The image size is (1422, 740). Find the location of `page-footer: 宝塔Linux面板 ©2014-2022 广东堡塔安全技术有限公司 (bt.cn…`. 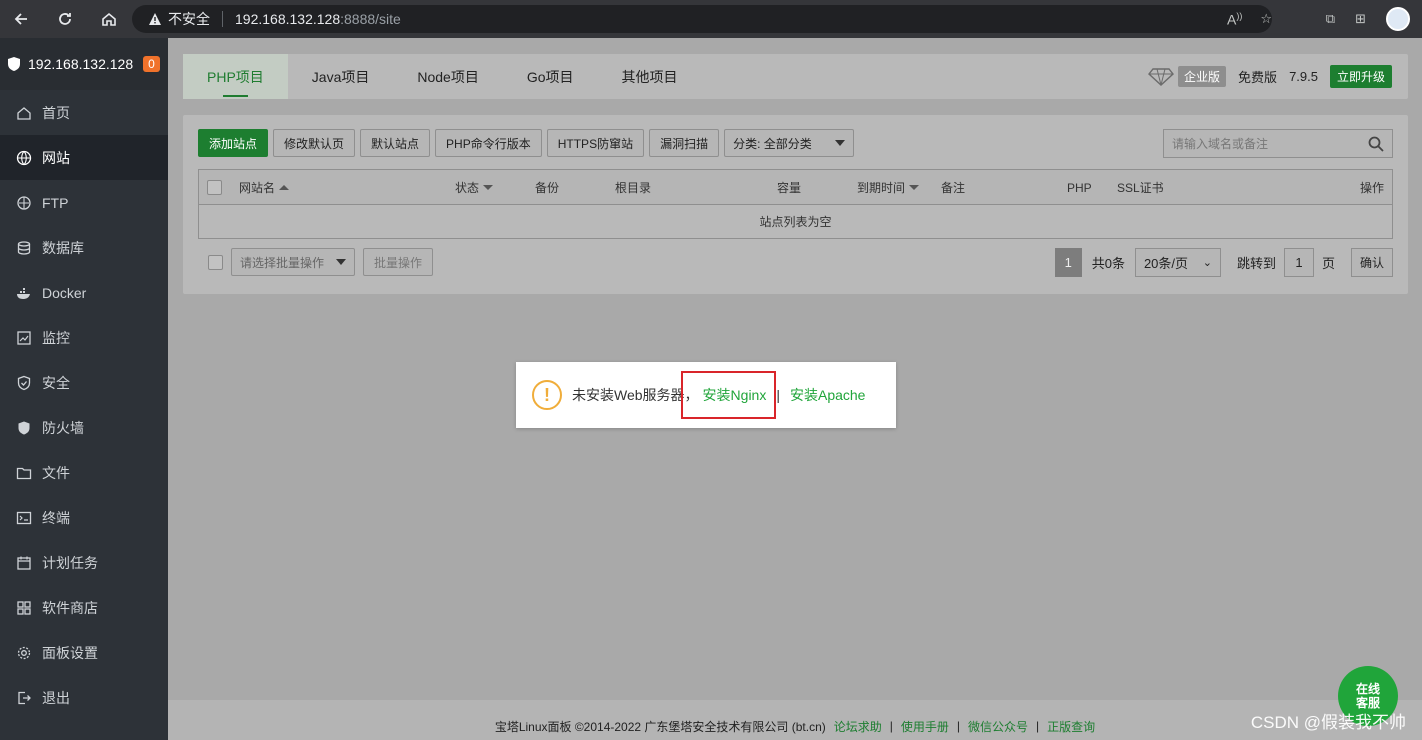

page-footer: 宝塔Linux面板 ©2014-2022 广东堡塔安全技术有限公司 (bt.cn… is located at coordinates (795, 720).